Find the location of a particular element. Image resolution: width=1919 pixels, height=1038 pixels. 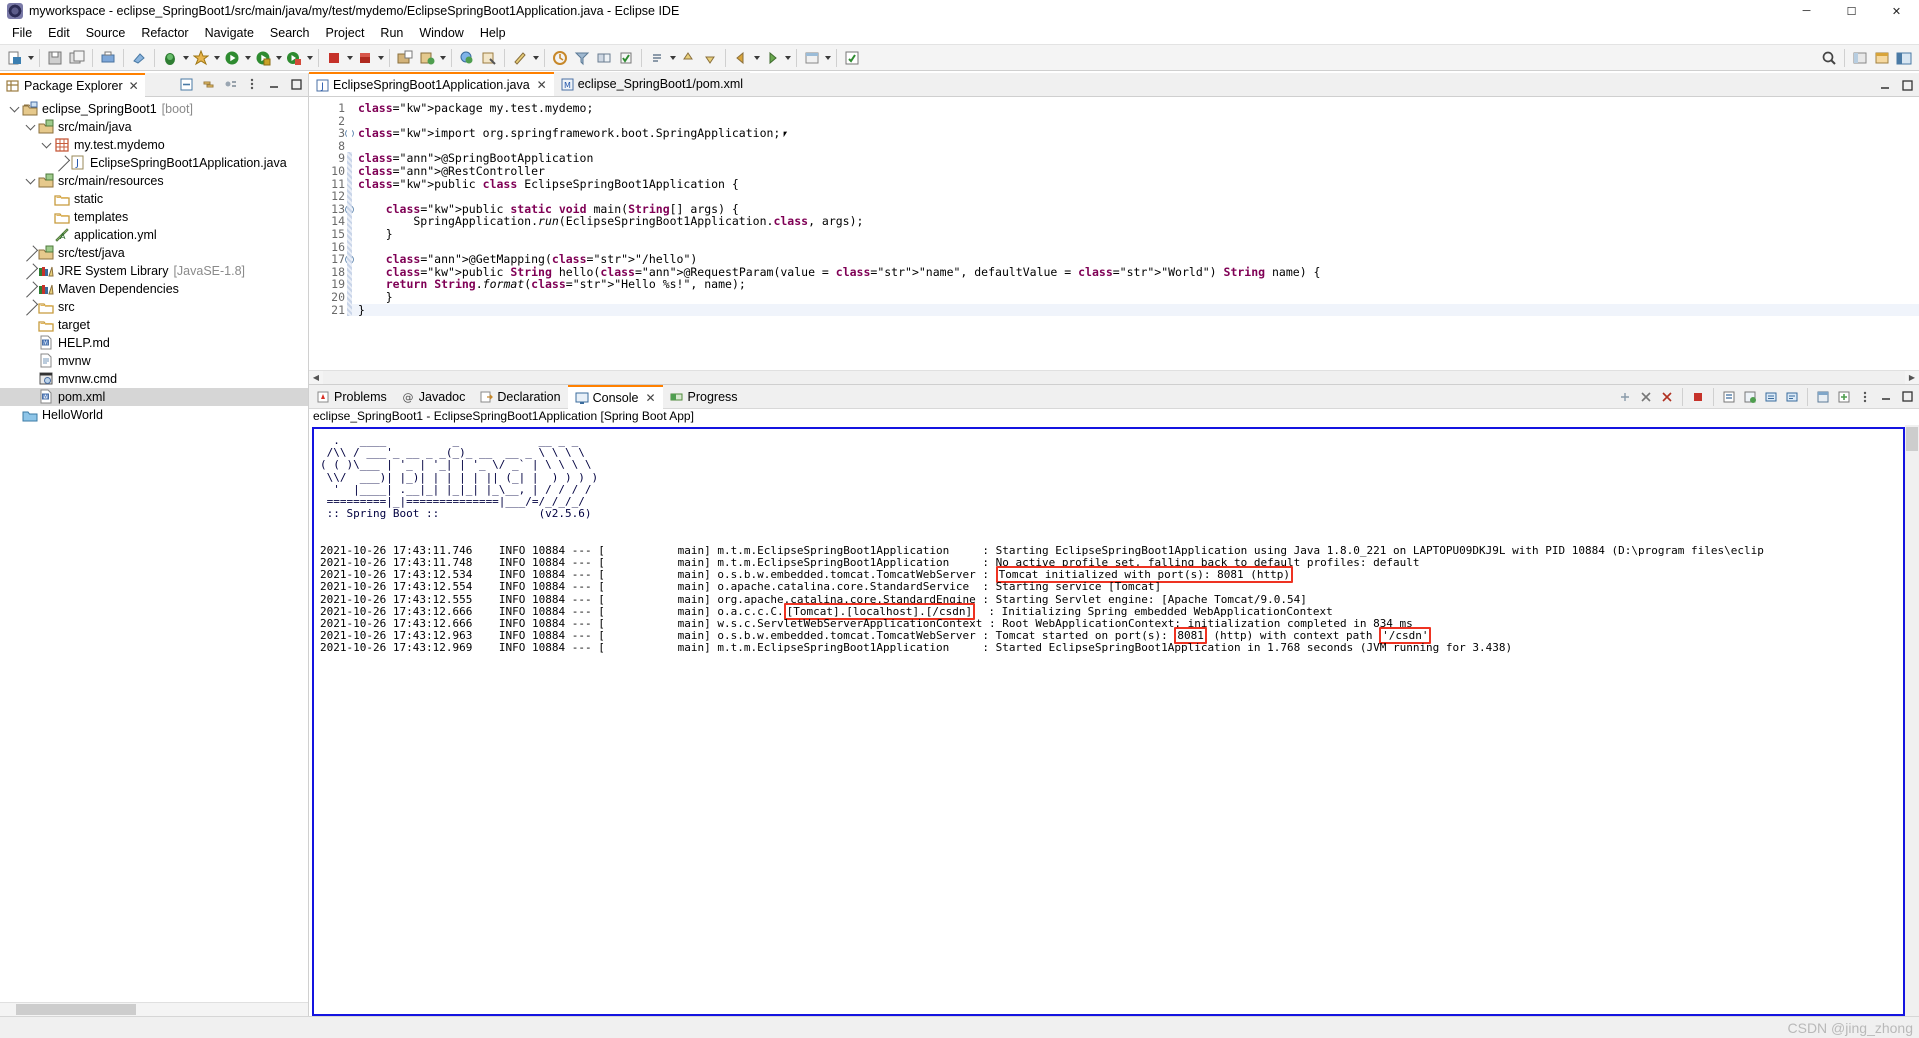

tree-item-help-md: W HELP.md is located at coordinates (154, 343).